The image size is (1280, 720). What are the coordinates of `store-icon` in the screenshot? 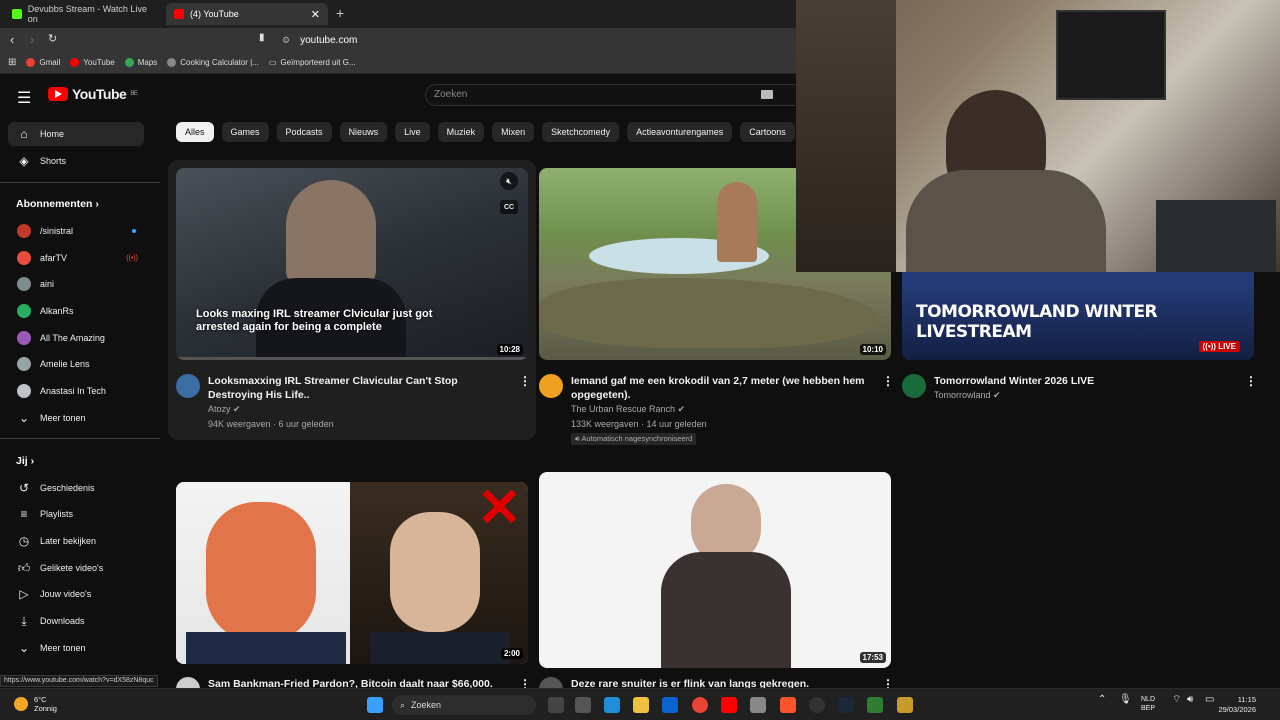 It's located at (583, 705).